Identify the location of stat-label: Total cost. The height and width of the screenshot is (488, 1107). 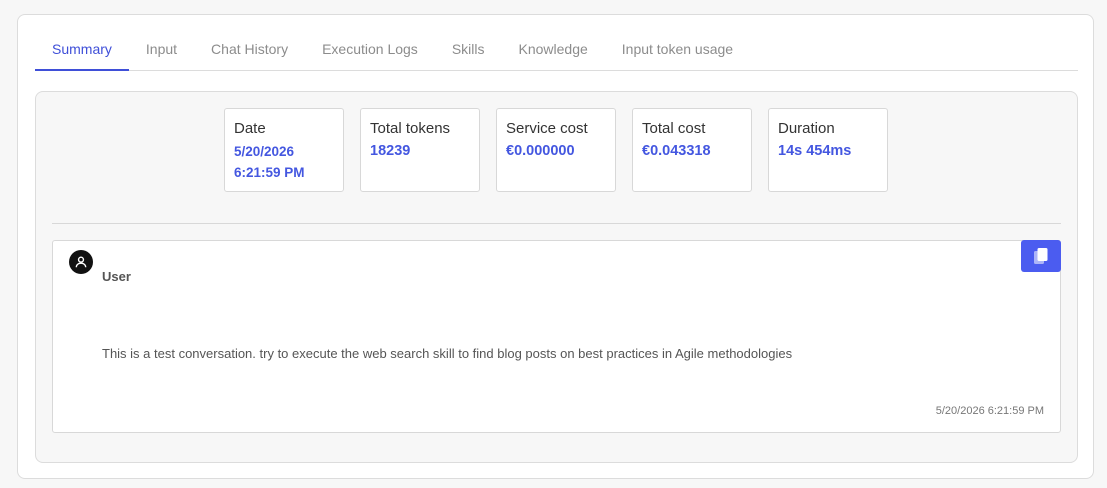
(674, 128).